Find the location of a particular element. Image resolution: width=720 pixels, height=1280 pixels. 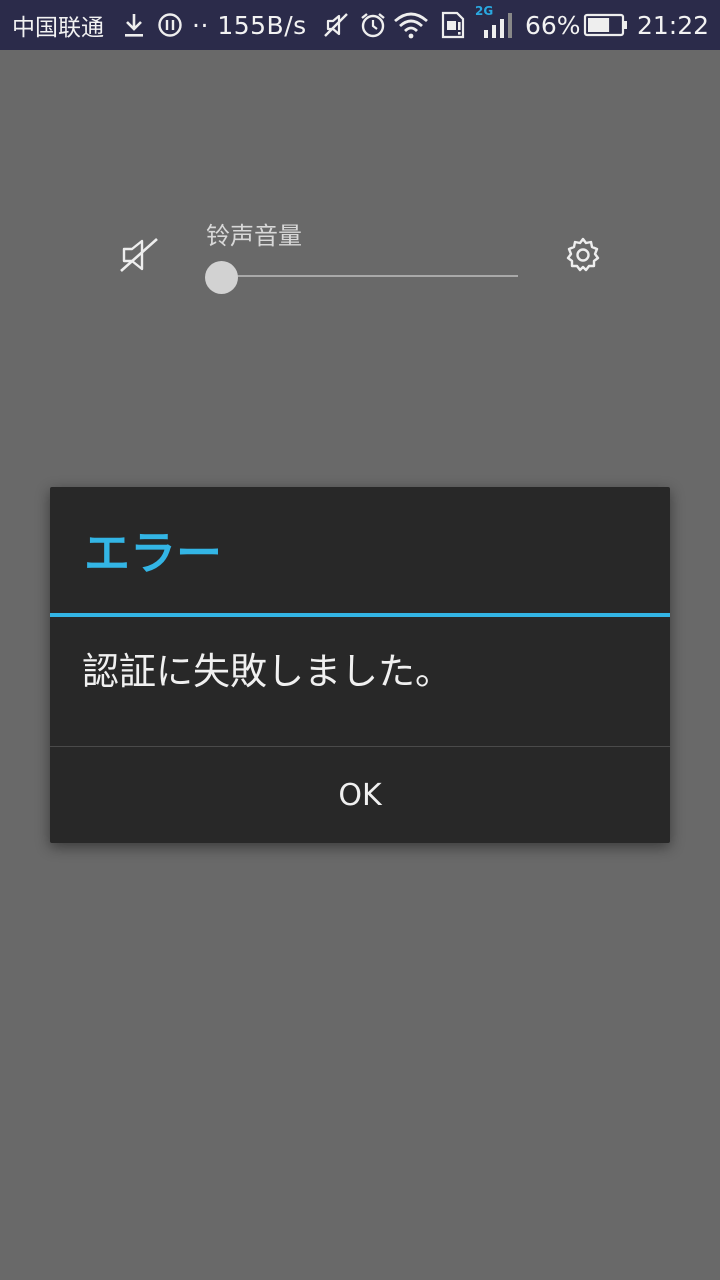

carrier-label: 中国联通 is located at coordinates (58, 28).